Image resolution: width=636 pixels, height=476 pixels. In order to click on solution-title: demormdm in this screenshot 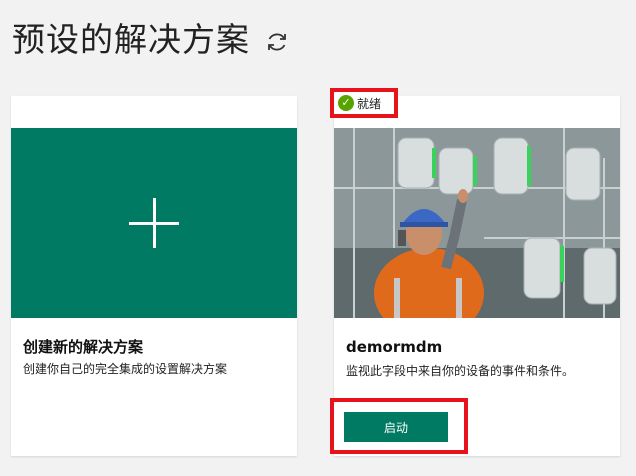, I will do `click(394, 347)`.